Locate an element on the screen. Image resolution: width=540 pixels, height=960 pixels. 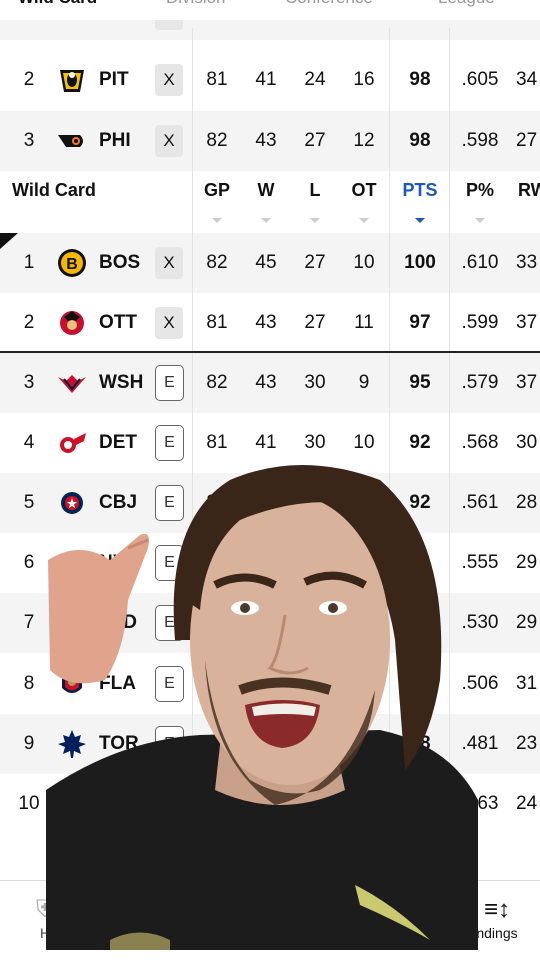
rw-value: 31 is located at coordinates (527, 683).